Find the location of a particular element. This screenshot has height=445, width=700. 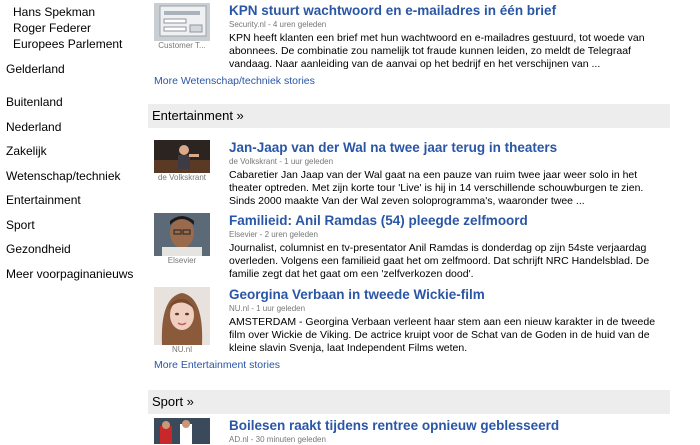

story-headline: Georgina Verbaan in tweede Wickie-film is located at coordinates (449, 295).